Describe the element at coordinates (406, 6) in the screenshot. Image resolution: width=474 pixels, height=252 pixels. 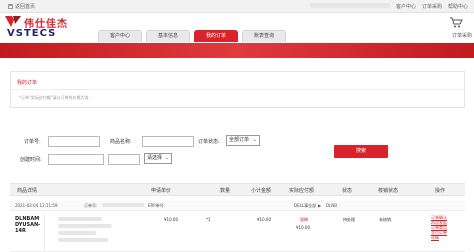
I see `top-link-customer-center: 客户中心` at that location.